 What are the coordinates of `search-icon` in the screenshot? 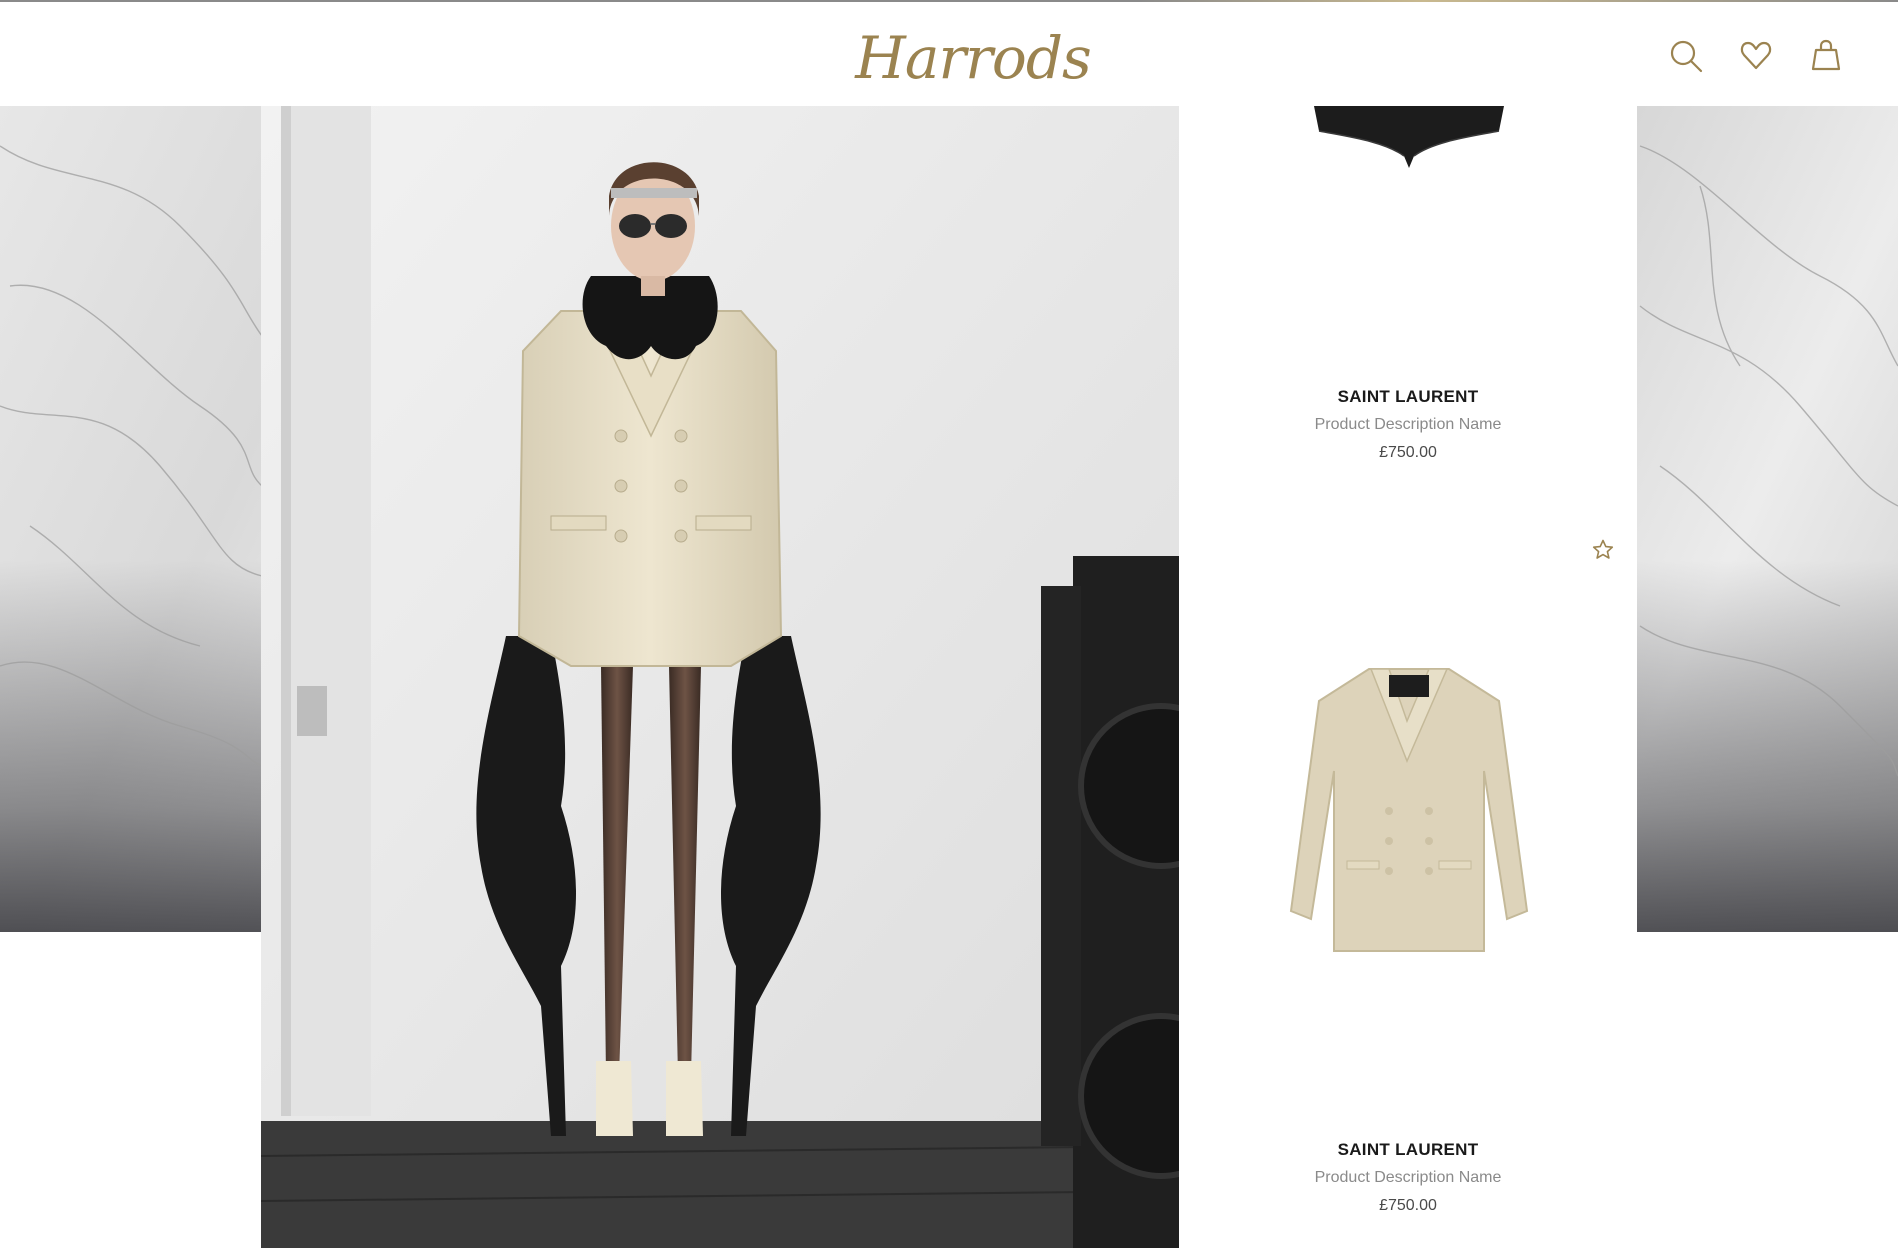 It's located at (1686, 56).